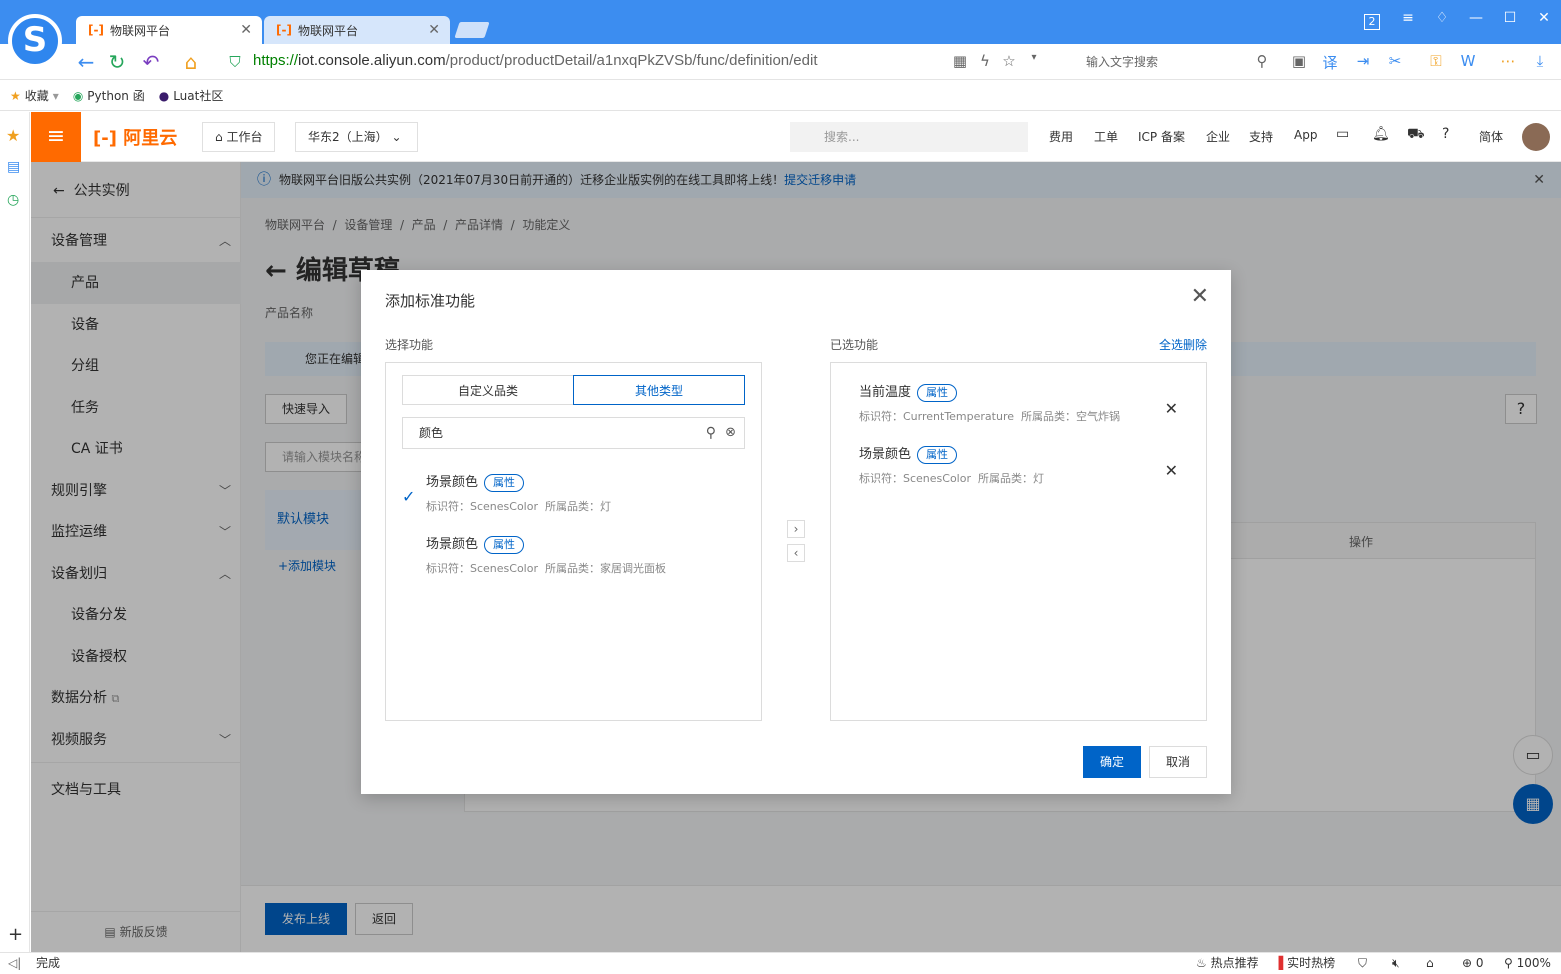  Describe the element at coordinates (730, 433) in the screenshot. I see `clear-icon: ⊗` at that location.